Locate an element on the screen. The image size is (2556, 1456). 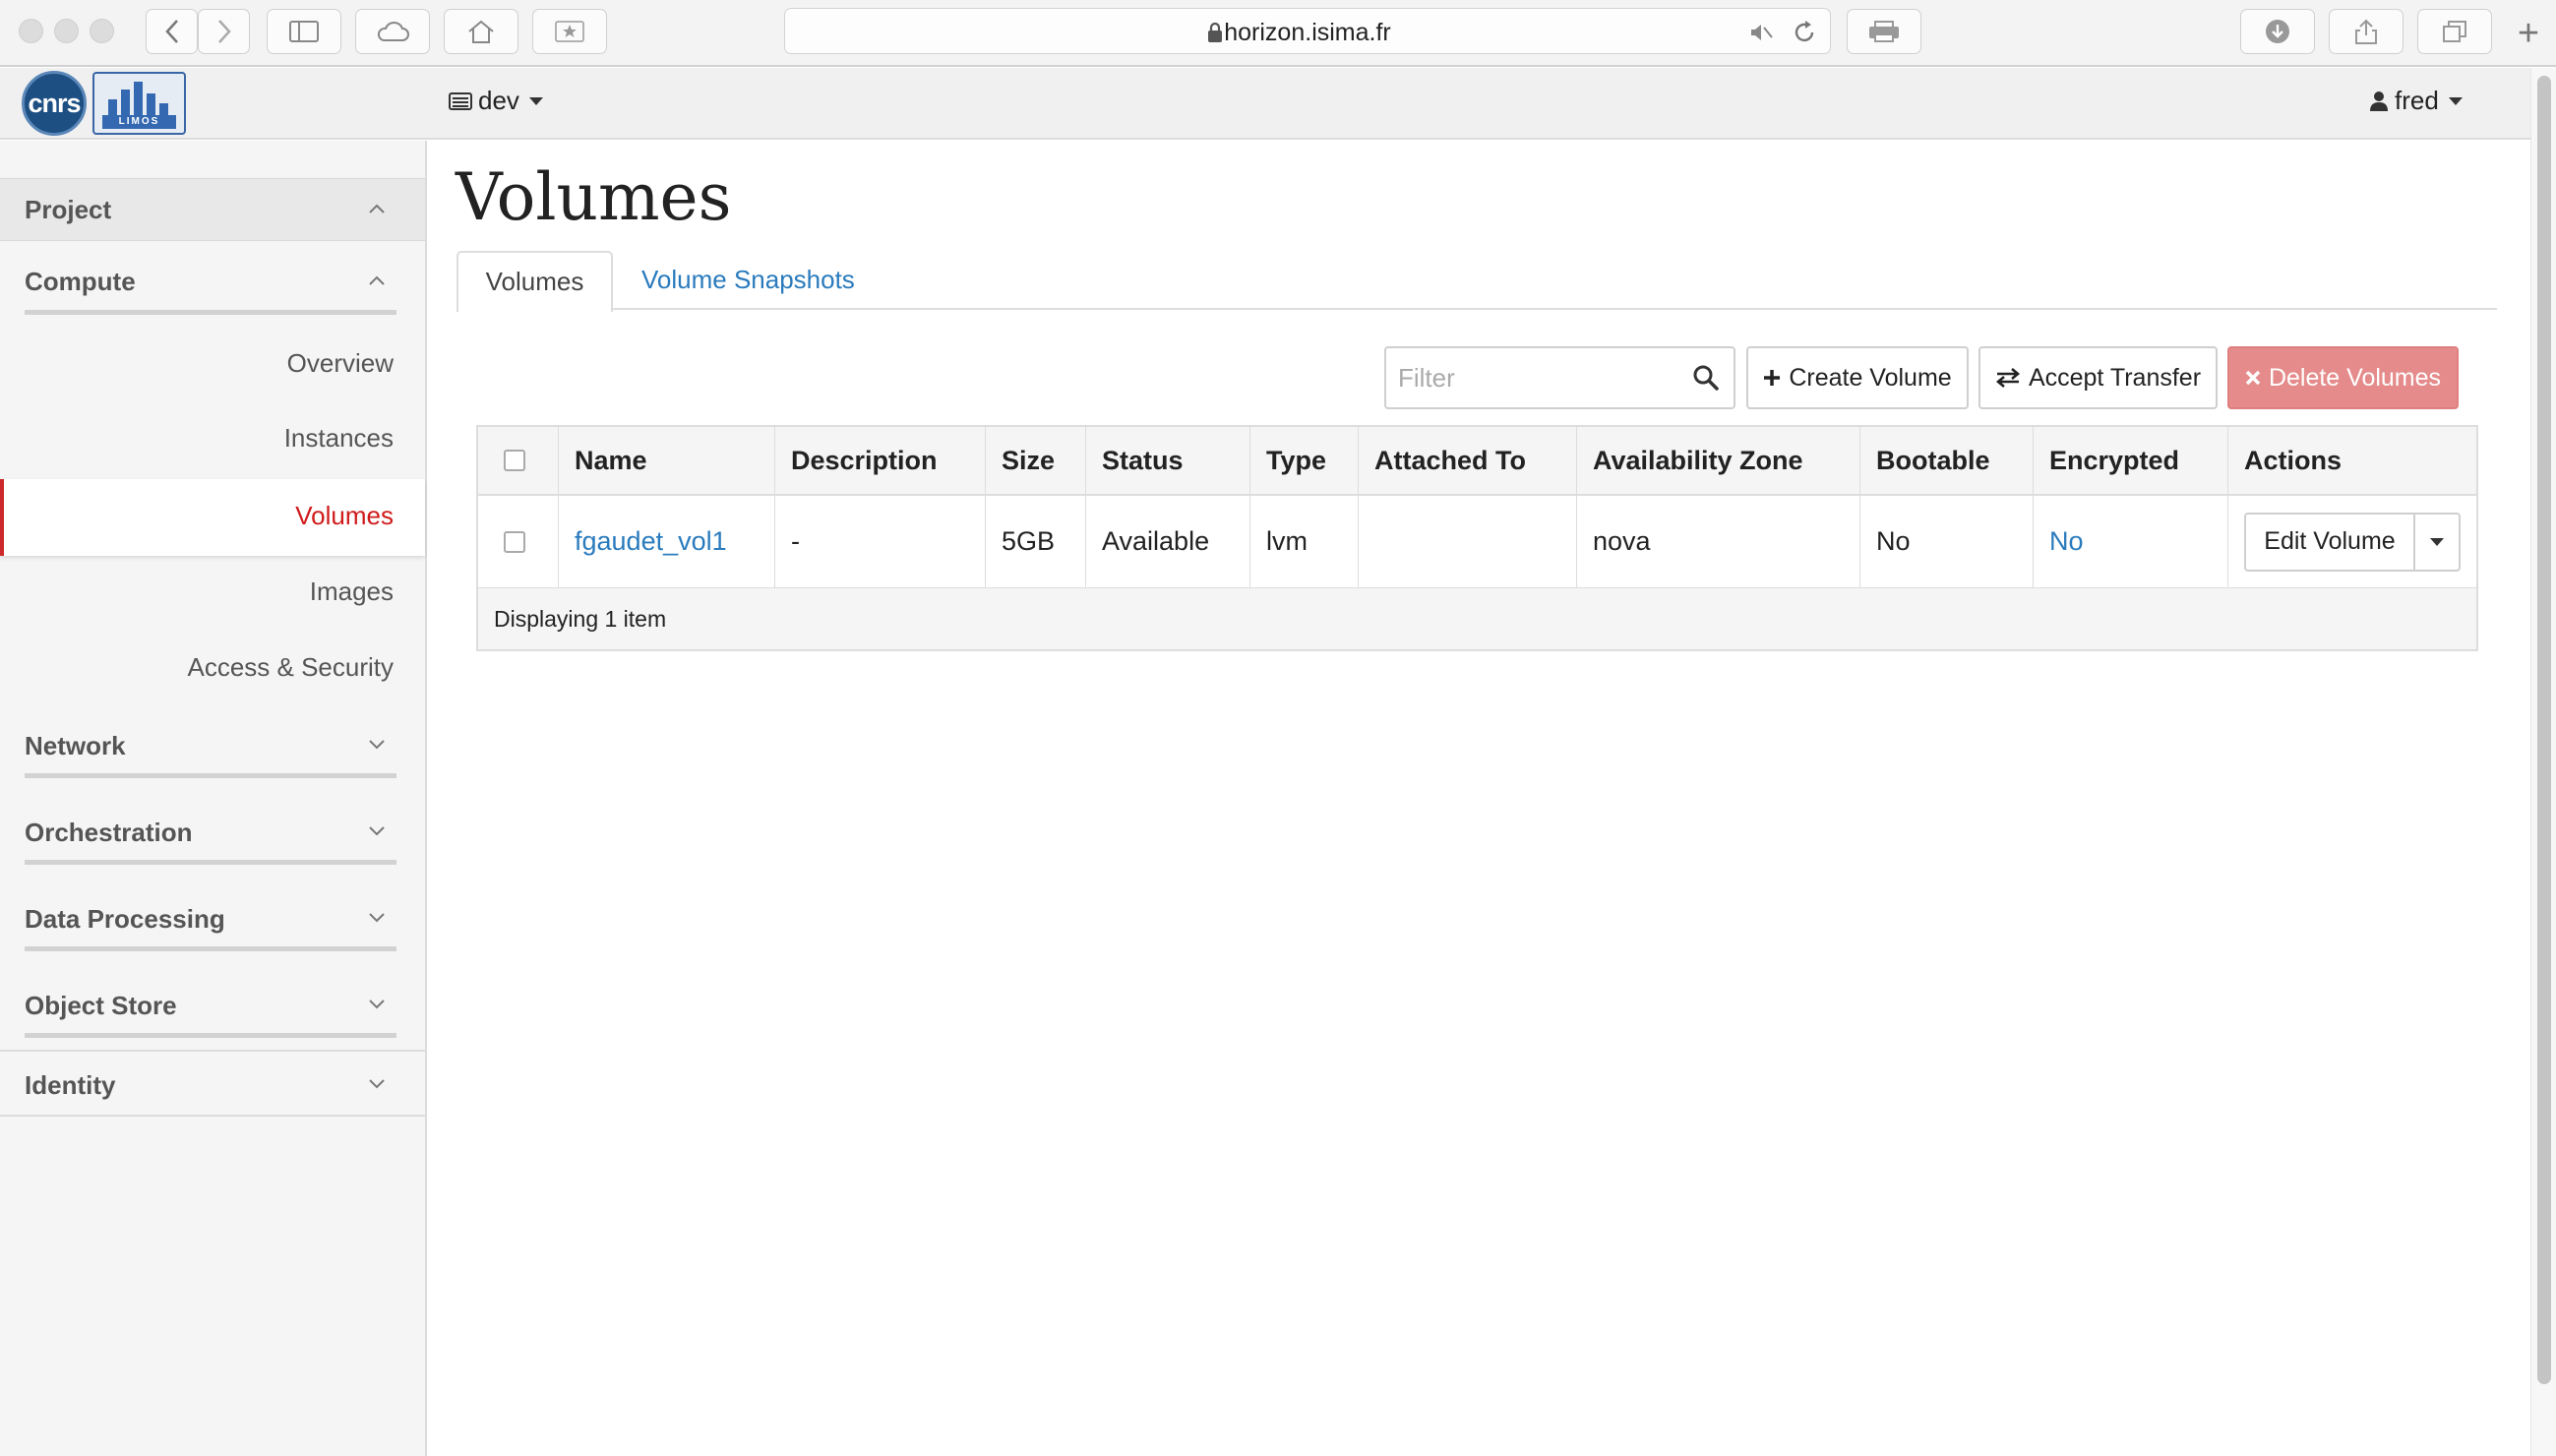
home-button is located at coordinates (481, 31).